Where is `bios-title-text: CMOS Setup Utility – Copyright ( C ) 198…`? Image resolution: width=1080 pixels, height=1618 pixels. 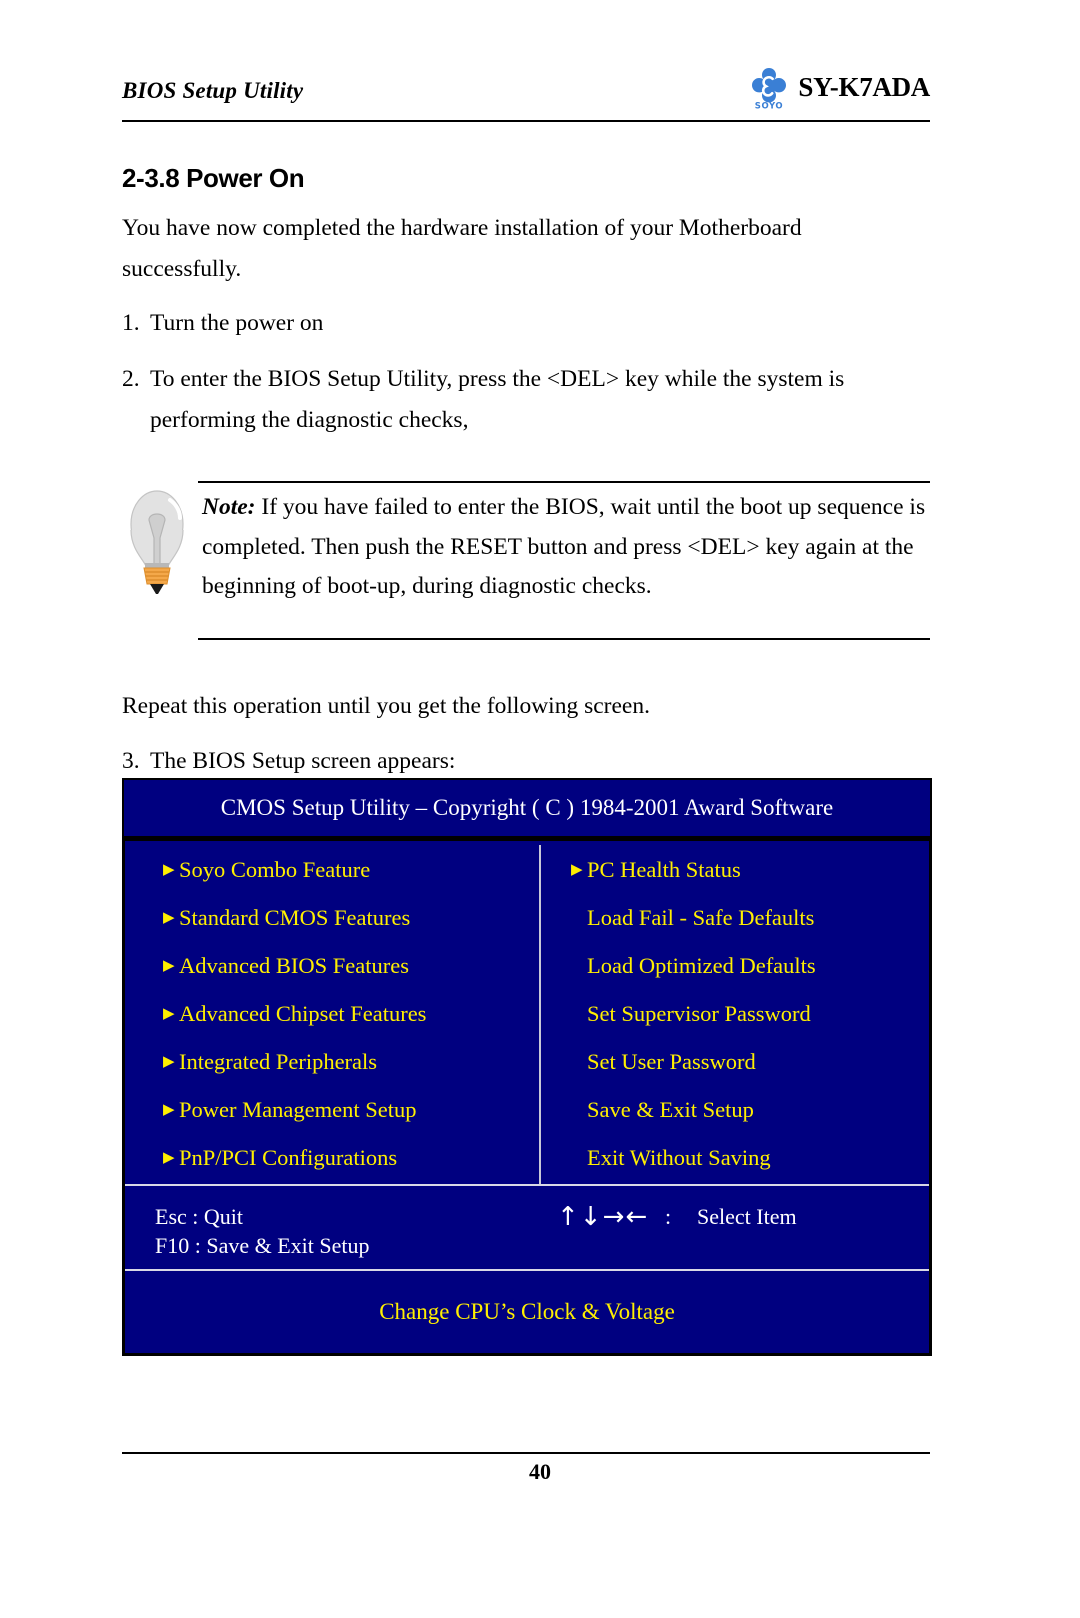 bios-title-text: CMOS Setup Utility – Copyright ( C ) 198… is located at coordinates (527, 807).